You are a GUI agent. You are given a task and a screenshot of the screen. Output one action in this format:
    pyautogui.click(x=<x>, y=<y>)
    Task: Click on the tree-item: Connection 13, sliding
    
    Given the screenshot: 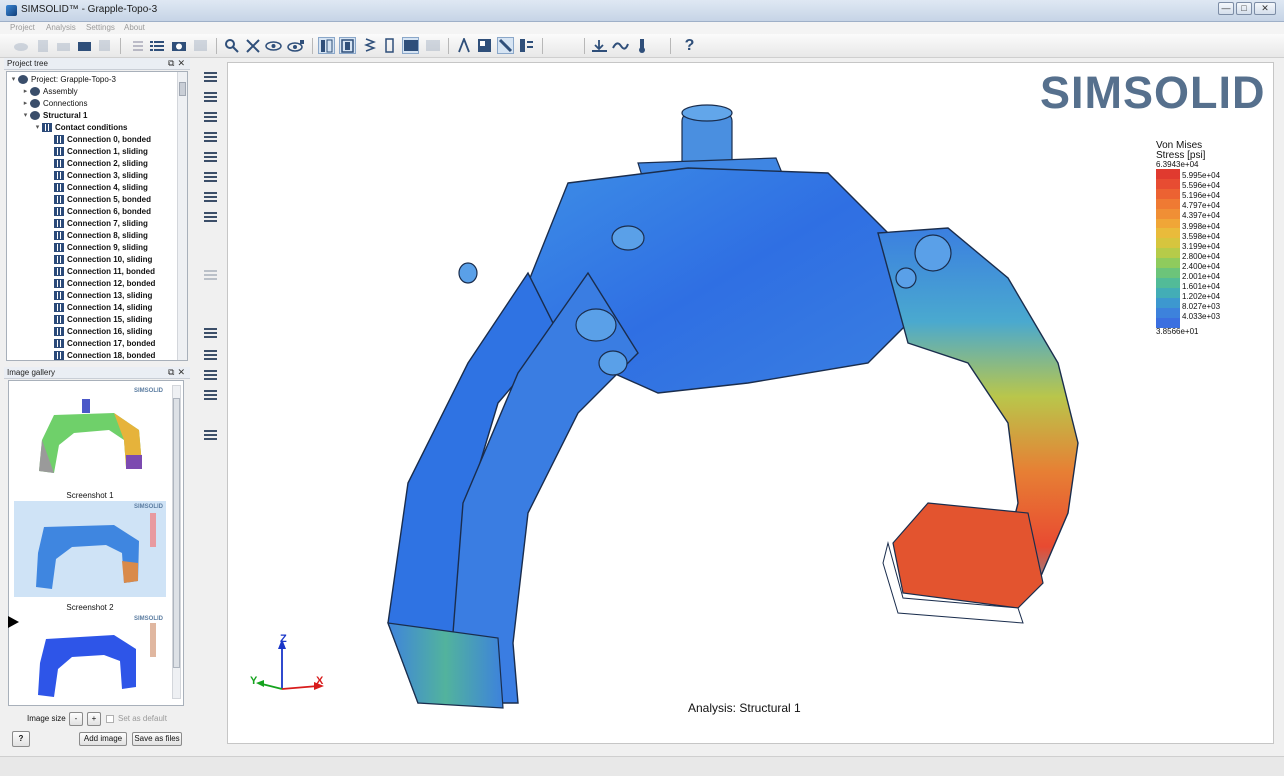 What is the action you would take?
    pyautogui.click(x=98, y=295)
    